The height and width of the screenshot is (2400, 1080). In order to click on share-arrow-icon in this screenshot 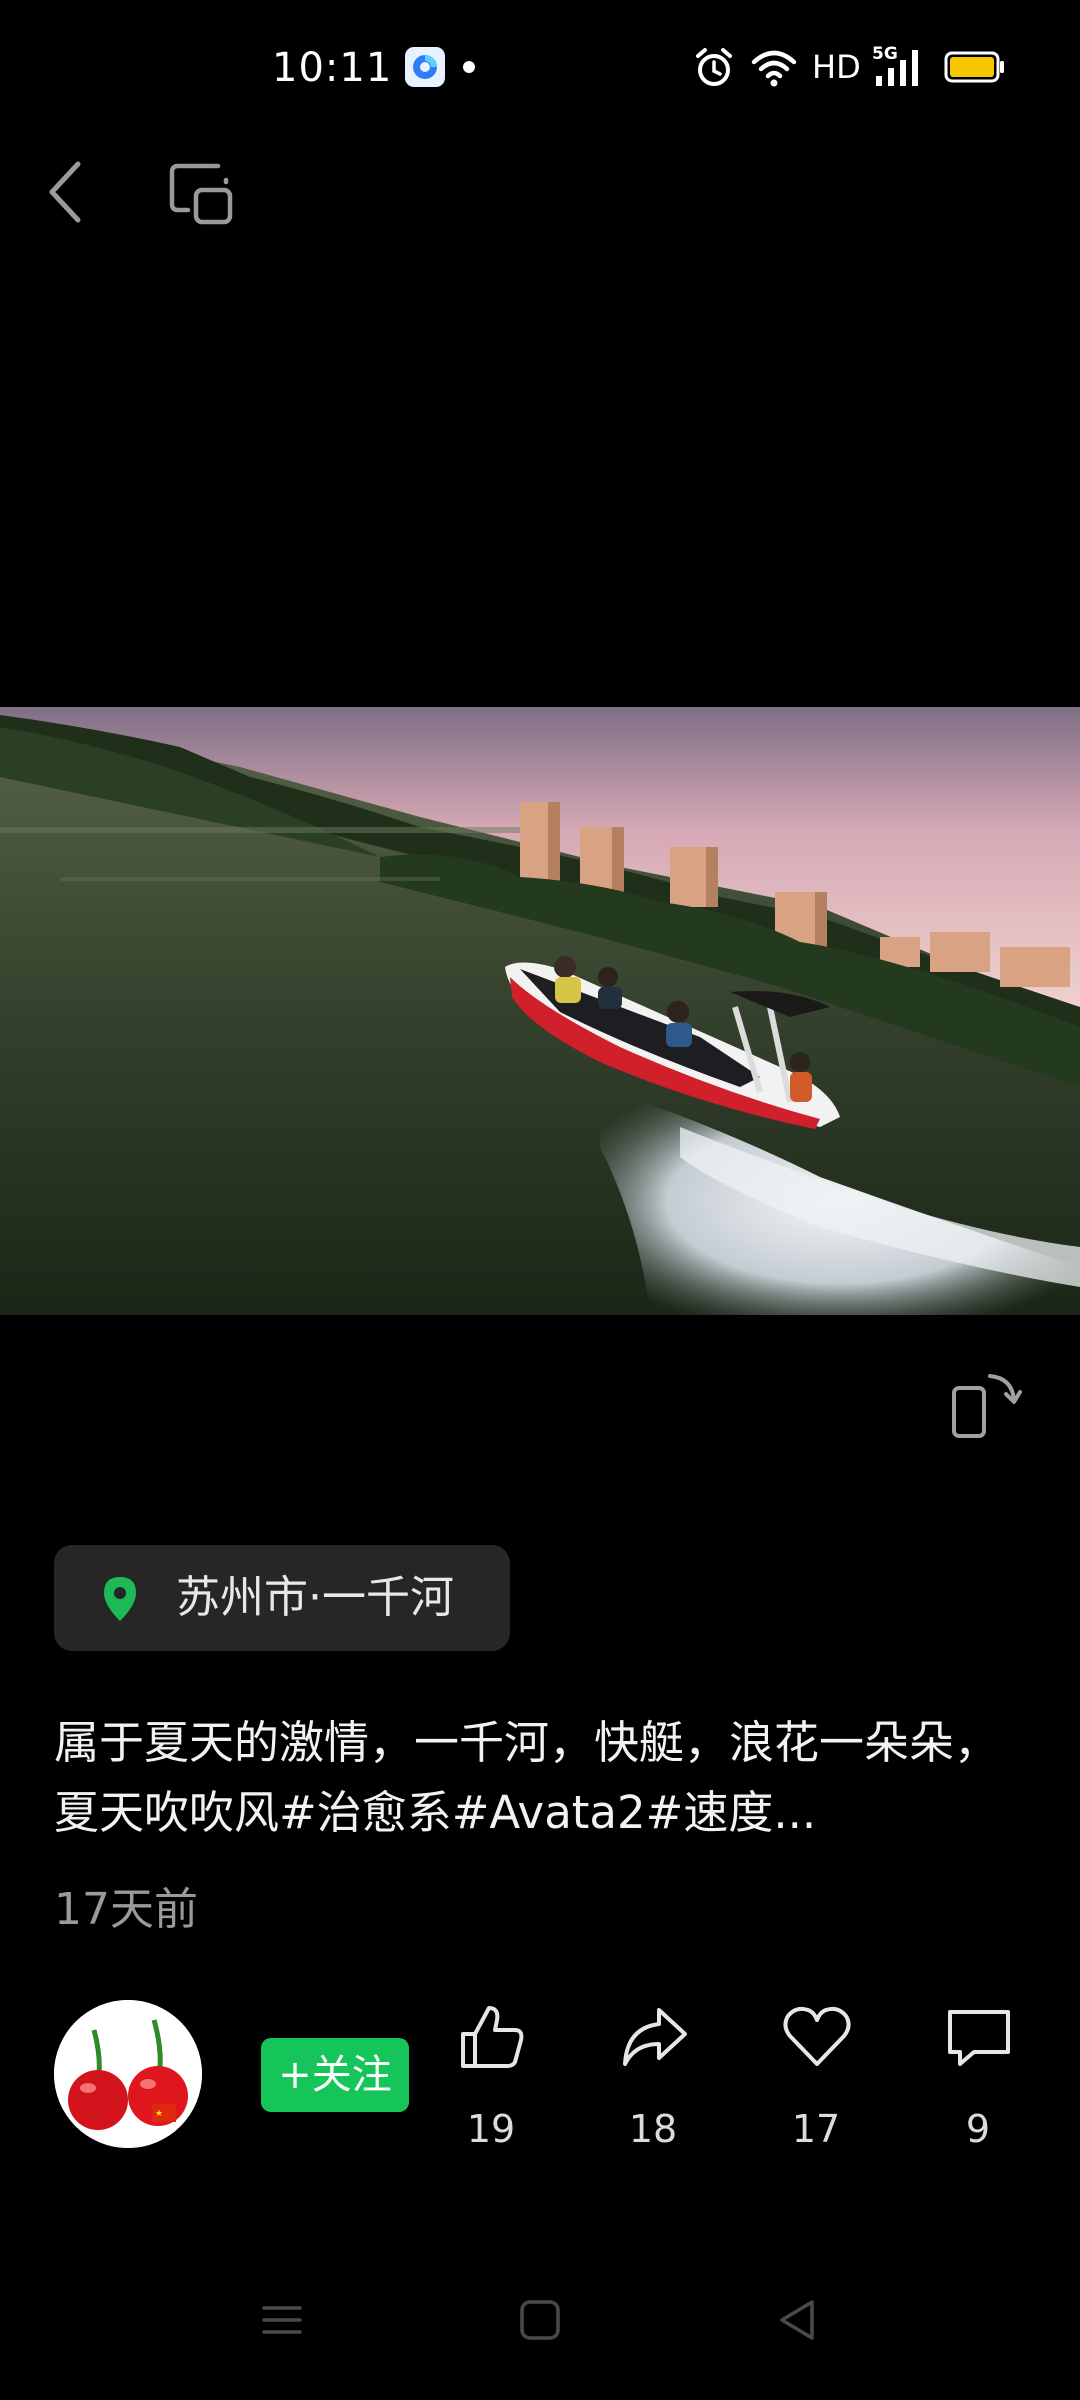, I will do `click(655, 2037)`.